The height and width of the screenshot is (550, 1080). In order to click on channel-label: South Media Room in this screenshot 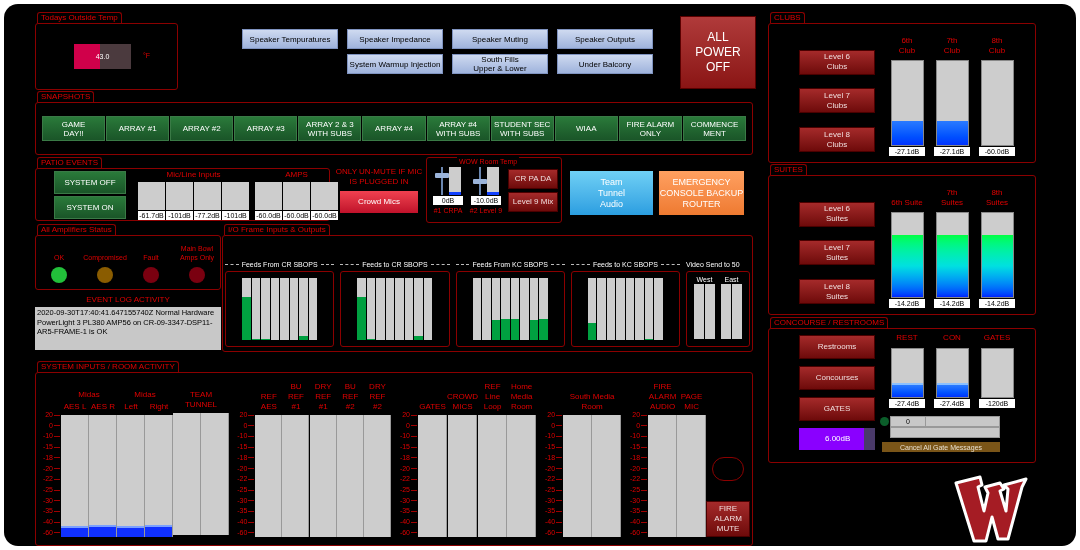, I will do `click(592, 402)`.